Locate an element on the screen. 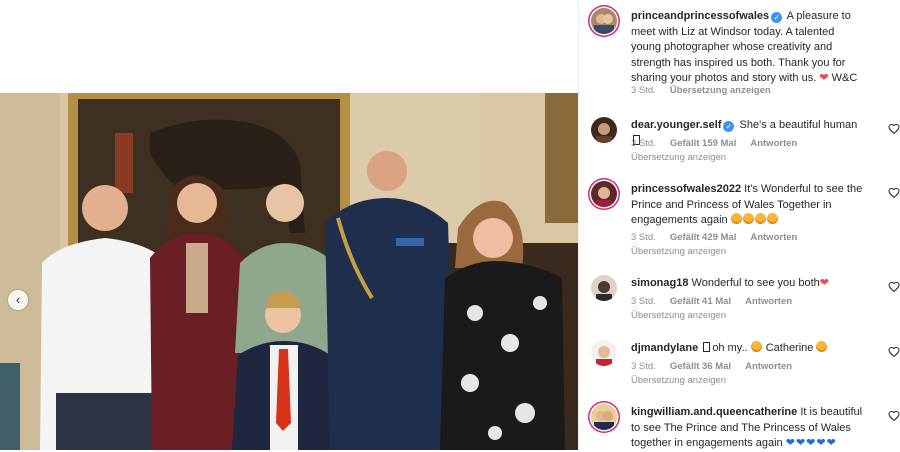 The image size is (900, 452). comment-text: Catherine is located at coordinates (789, 348).